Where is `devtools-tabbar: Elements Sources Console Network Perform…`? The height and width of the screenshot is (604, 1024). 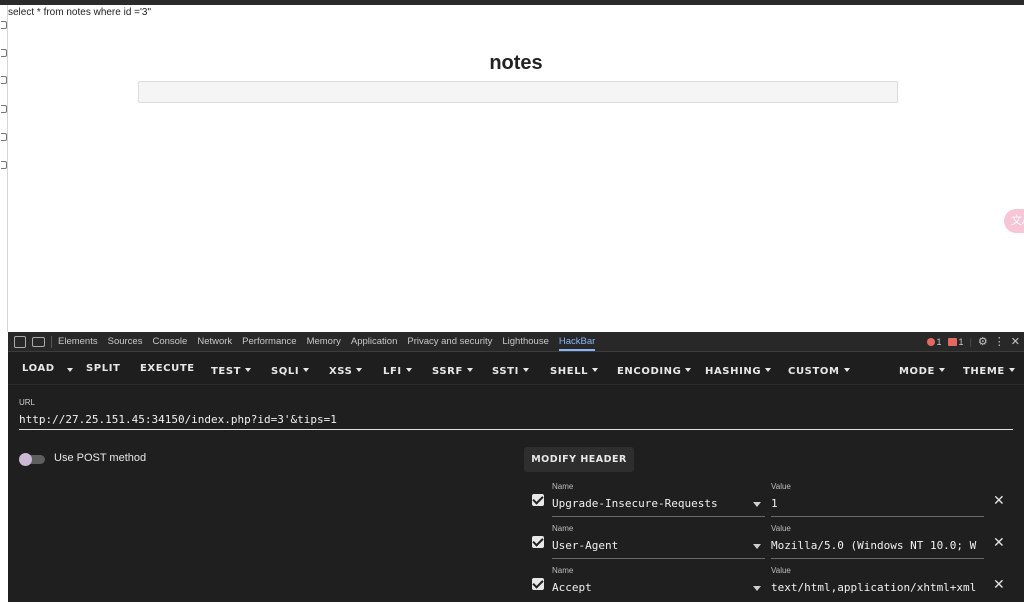 devtools-tabbar: Elements Sources Console Network Perform… is located at coordinates (516, 342).